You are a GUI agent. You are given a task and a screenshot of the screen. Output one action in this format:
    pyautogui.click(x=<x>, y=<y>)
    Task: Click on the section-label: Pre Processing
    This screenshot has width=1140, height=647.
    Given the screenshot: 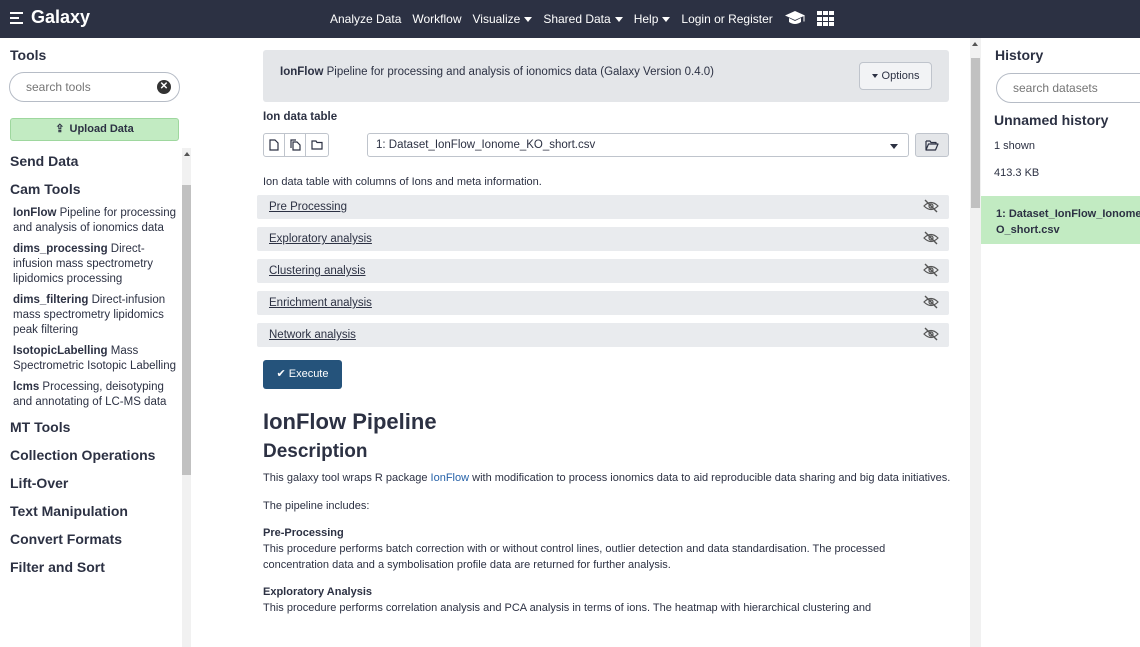 What is the action you would take?
    pyautogui.click(x=308, y=207)
    